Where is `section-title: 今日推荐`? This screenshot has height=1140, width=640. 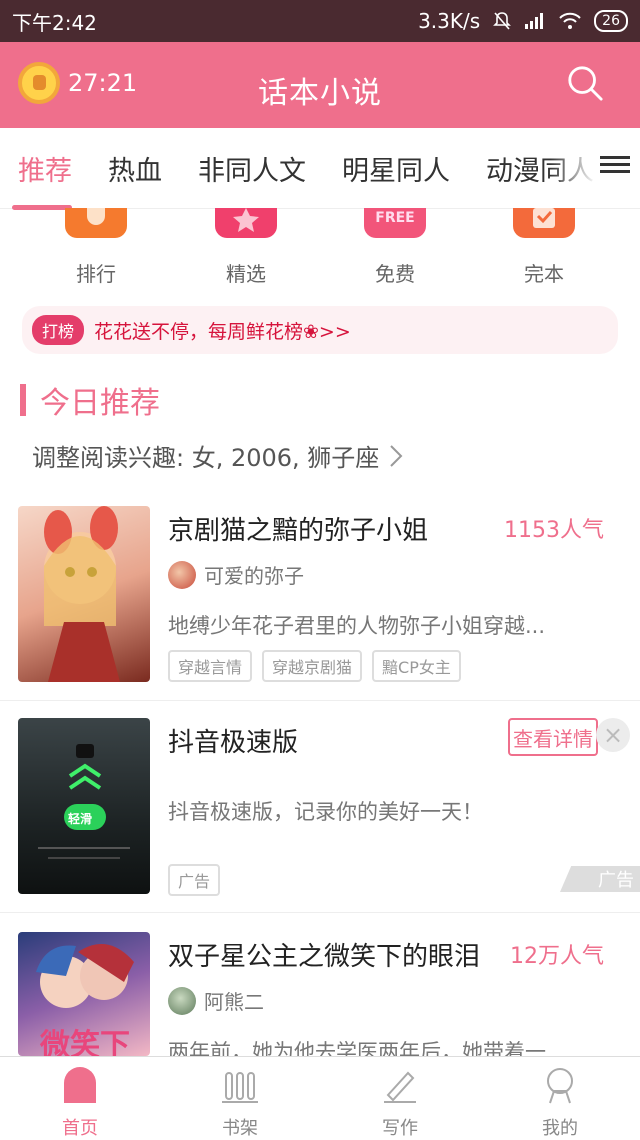
section-title: 今日推荐 is located at coordinates (100, 403).